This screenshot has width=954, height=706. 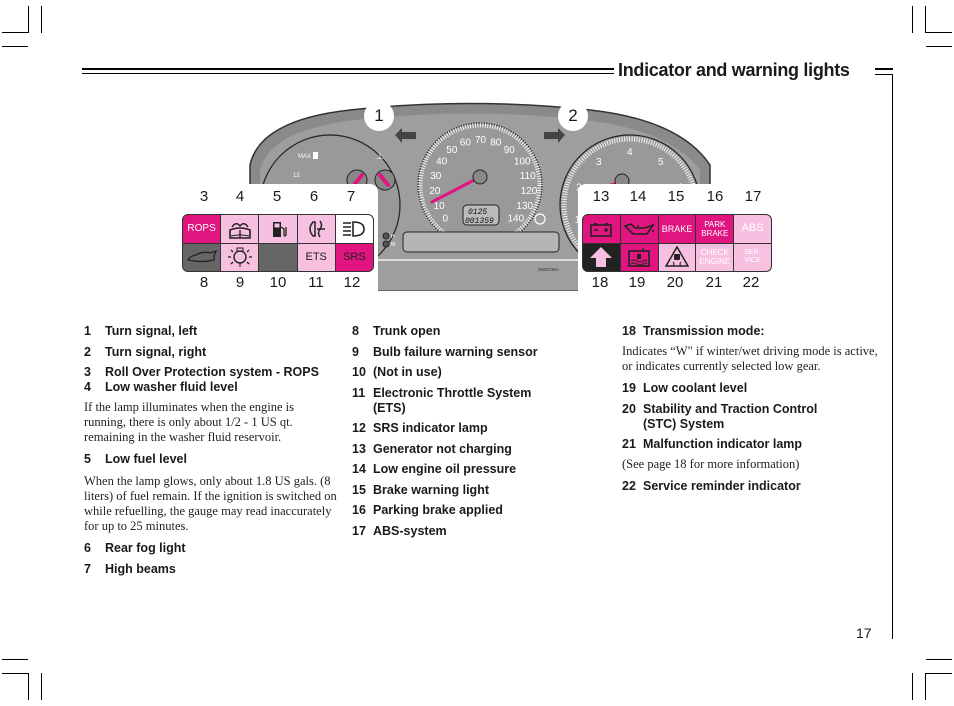 I want to click on page-title: Indicator and warning lights, so click(x=734, y=70).